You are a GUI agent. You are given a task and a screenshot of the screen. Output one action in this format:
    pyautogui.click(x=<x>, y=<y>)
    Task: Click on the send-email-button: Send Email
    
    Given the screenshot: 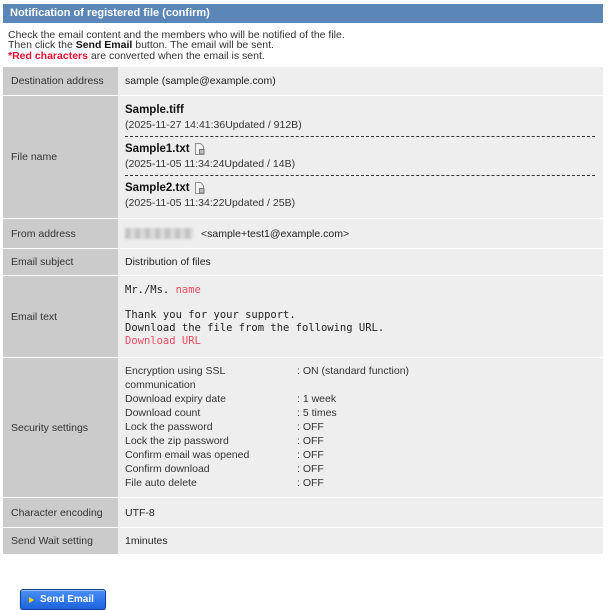 What is the action you would take?
    pyautogui.click(x=63, y=599)
    